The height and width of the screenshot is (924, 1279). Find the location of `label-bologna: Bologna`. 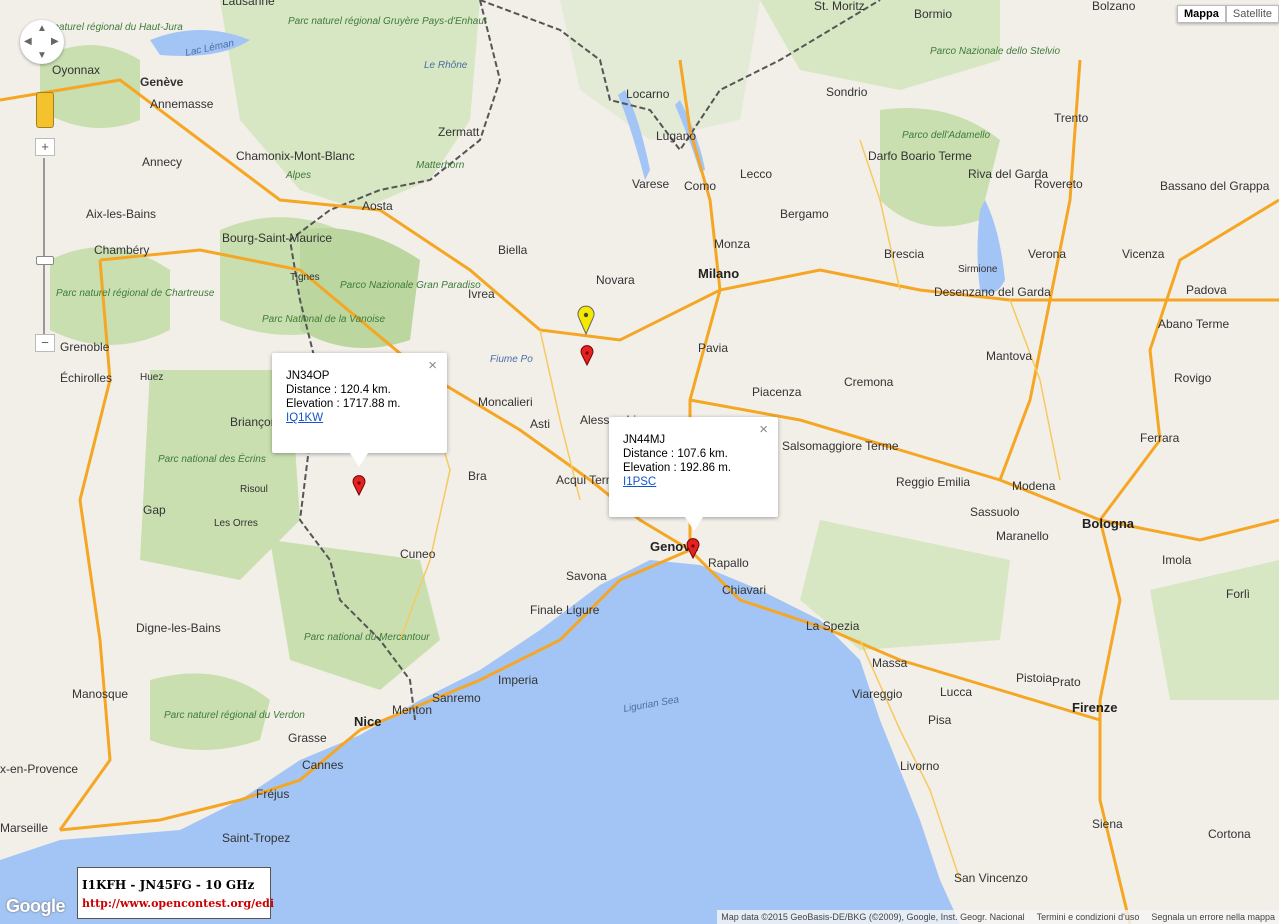

label-bologna: Bologna is located at coordinates (1108, 523).